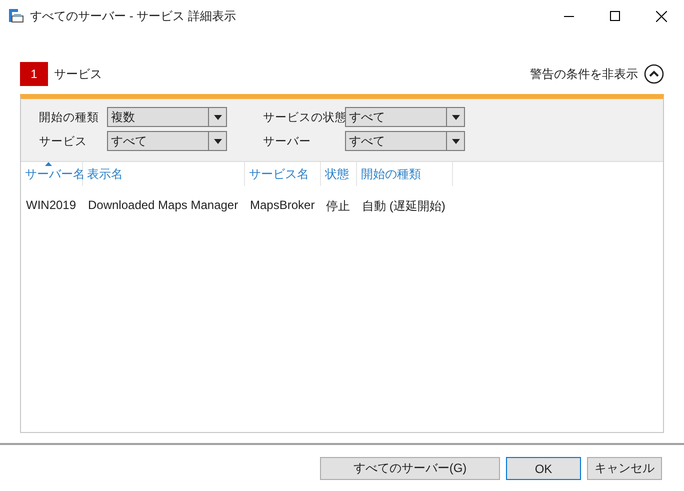 This screenshot has height=491, width=684. What do you see at coordinates (69, 117) in the screenshot?
I see `filter-label: 開始の種類` at bounding box center [69, 117].